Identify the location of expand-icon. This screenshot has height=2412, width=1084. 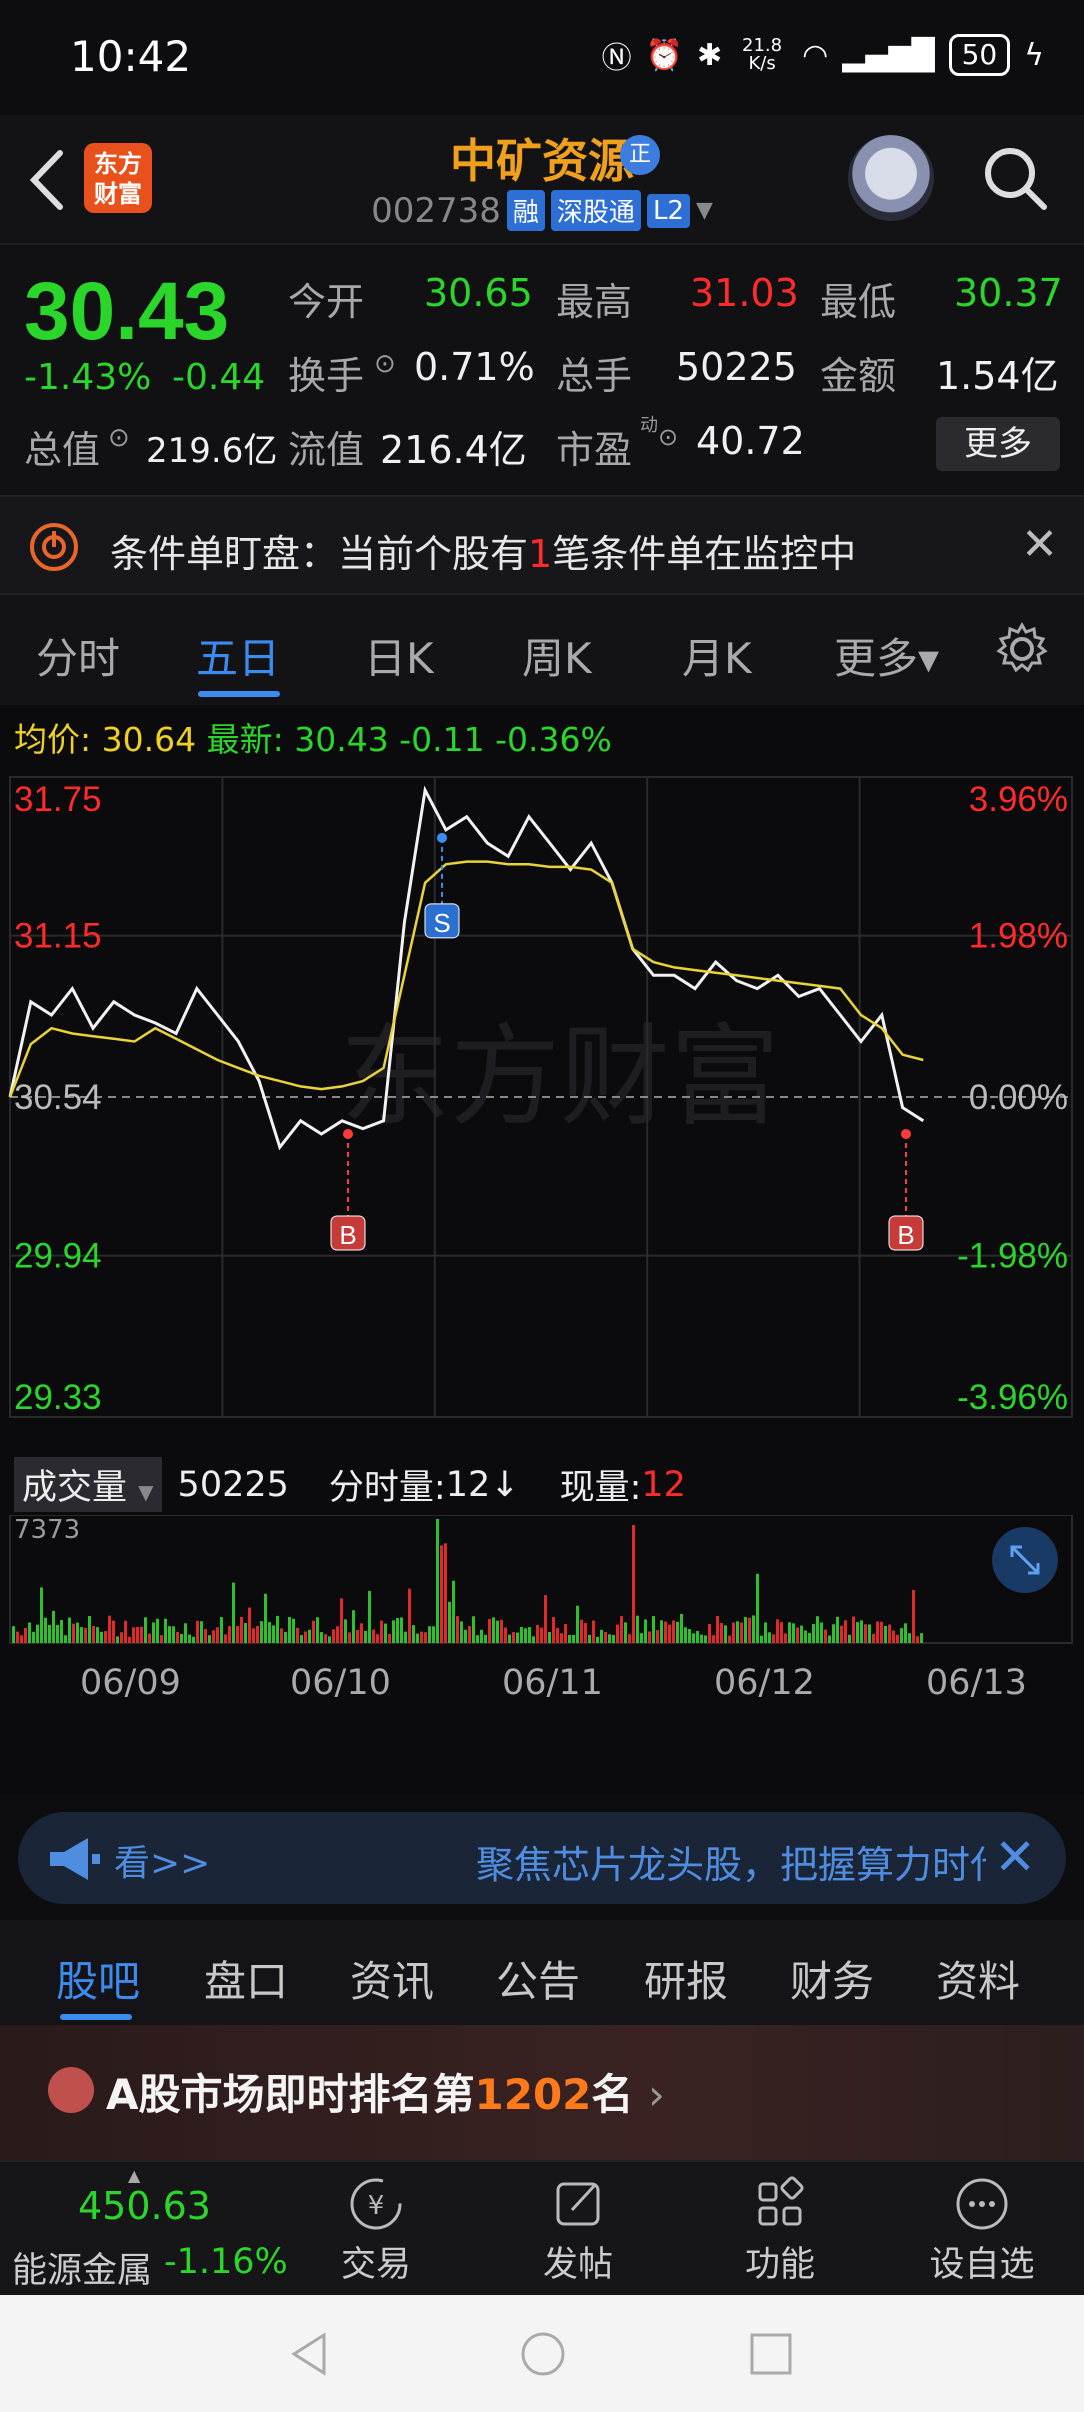
(1025, 1560).